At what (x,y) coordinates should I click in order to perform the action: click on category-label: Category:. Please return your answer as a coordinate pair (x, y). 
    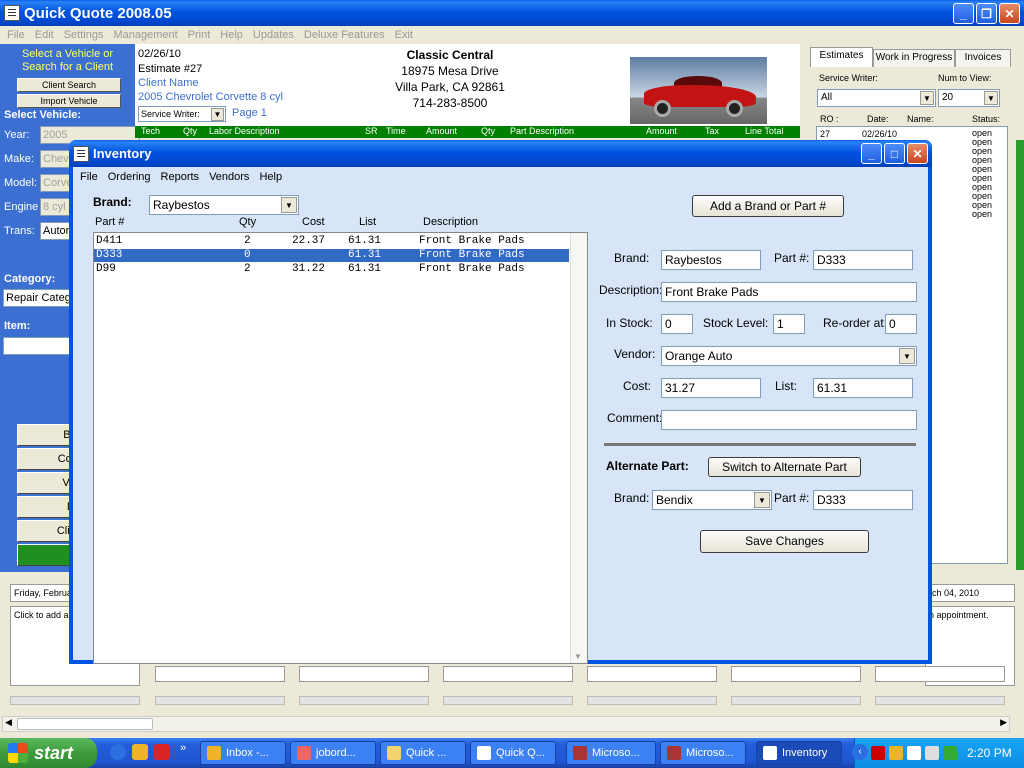
    Looking at the image, I should click on (30, 279).